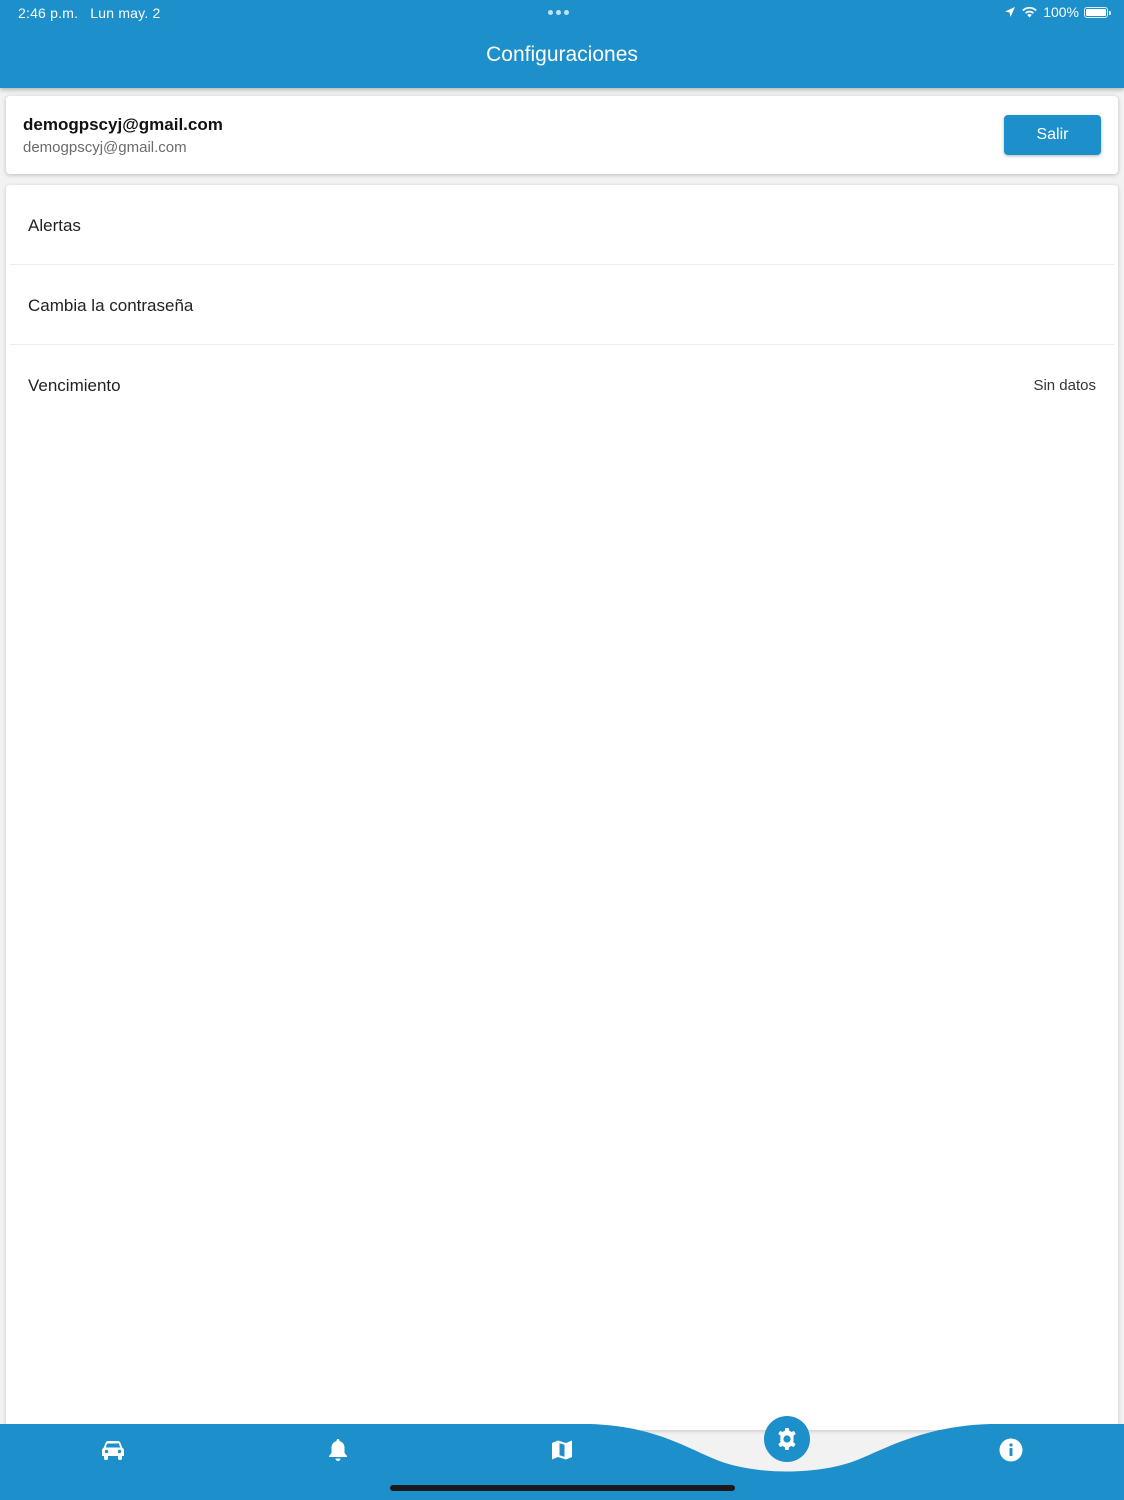 The height and width of the screenshot is (1500, 1124). I want to click on battery-icon, so click(1097, 12).